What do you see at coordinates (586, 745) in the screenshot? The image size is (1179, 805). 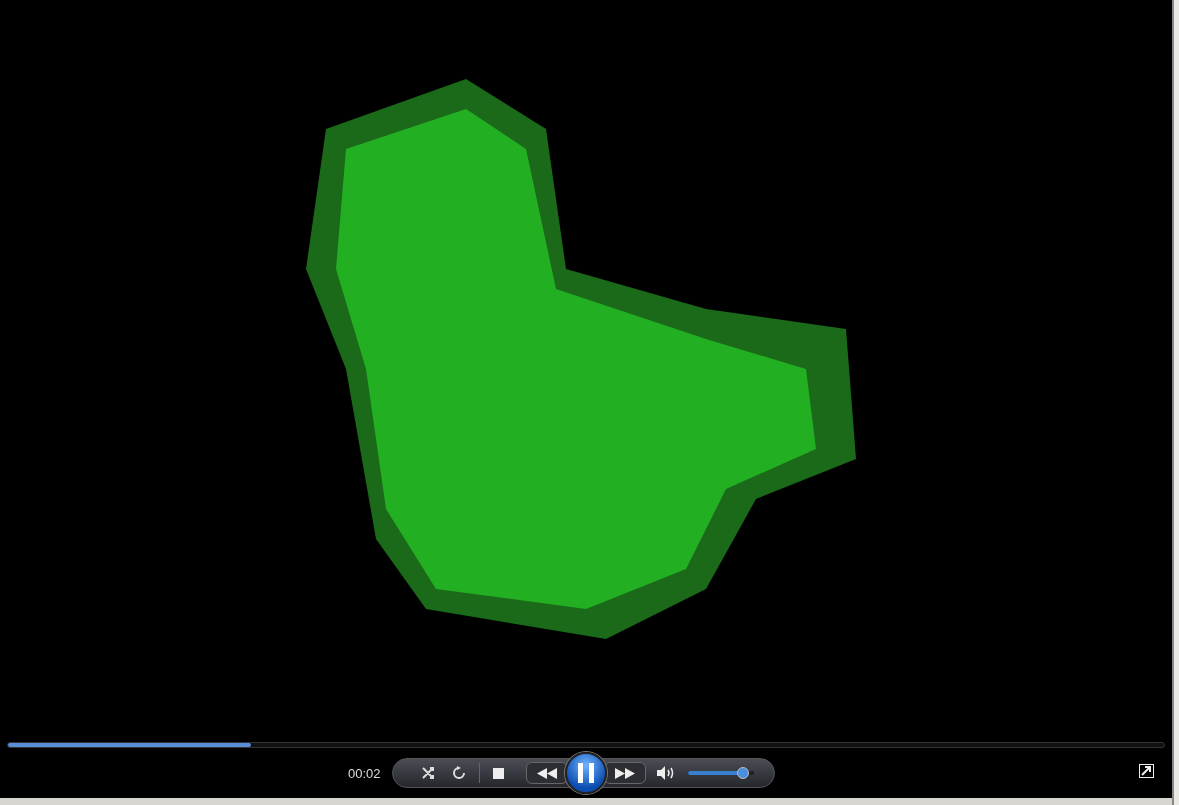 I see `seek-bar` at bounding box center [586, 745].